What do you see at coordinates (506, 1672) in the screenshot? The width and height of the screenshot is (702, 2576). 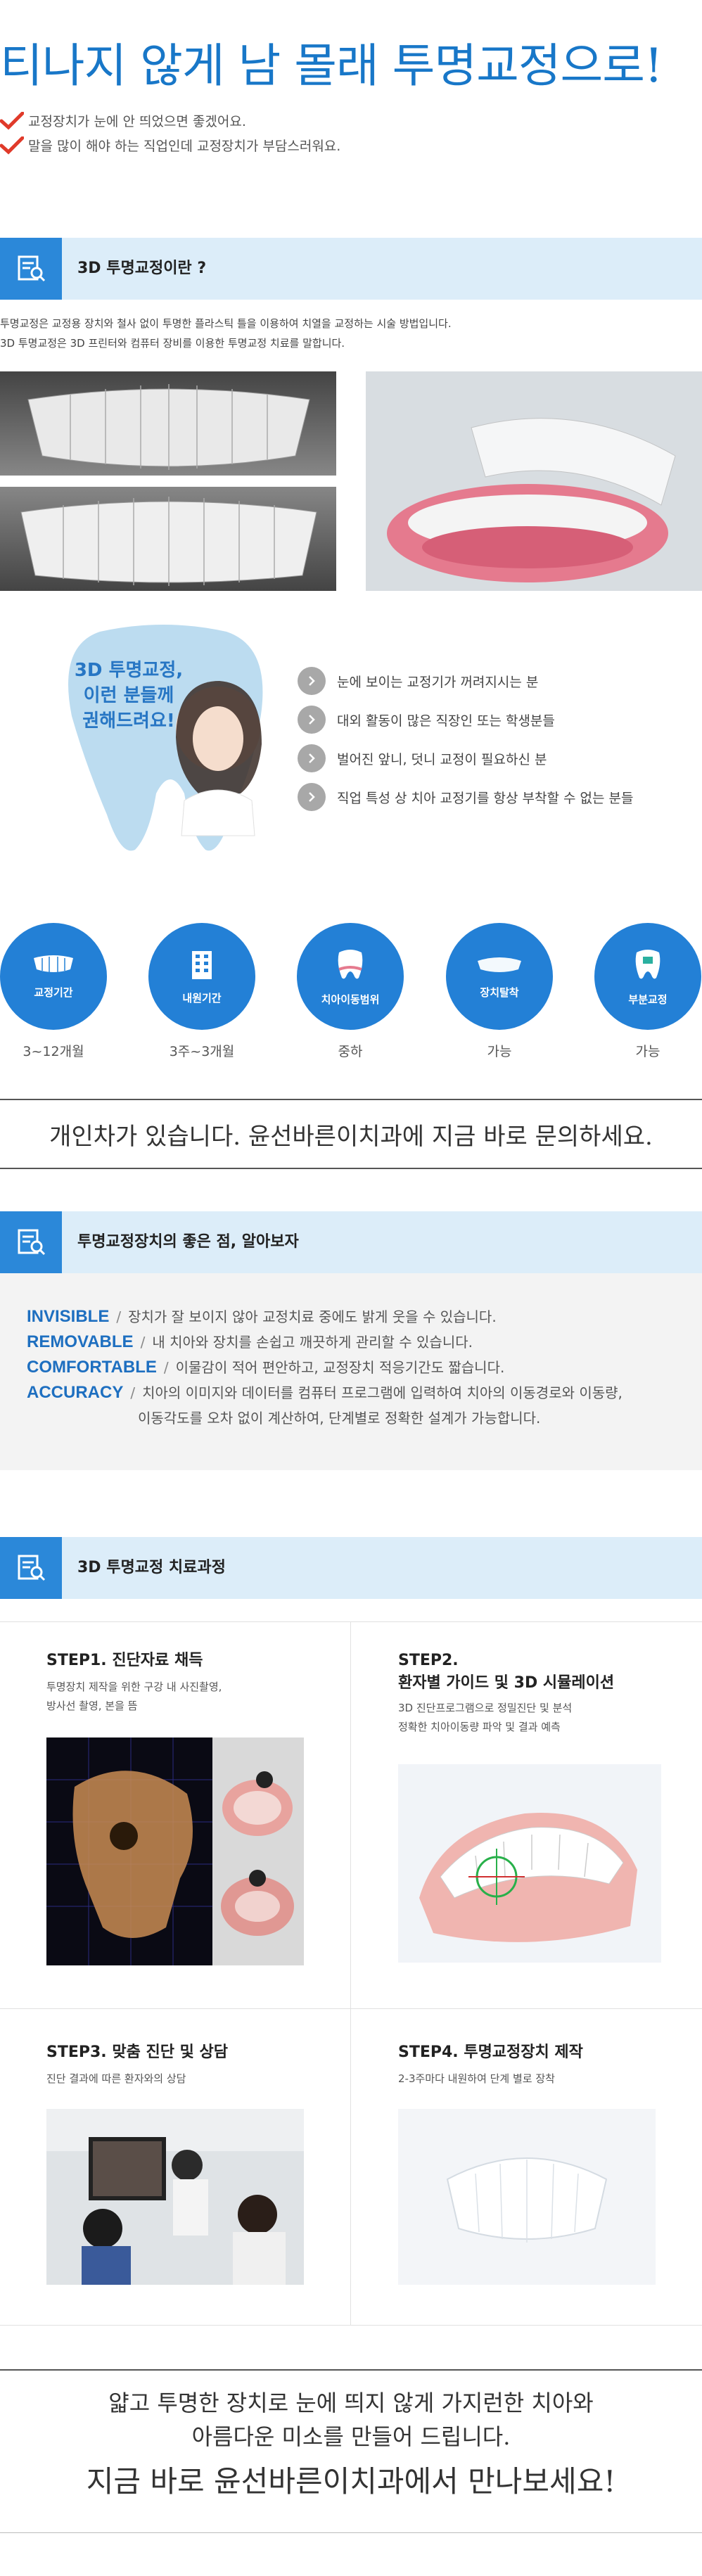 I see `step-title: STEP2. 환자별 가이드 및 3D 시뮬레이션` at bounding box center [506, 1672].